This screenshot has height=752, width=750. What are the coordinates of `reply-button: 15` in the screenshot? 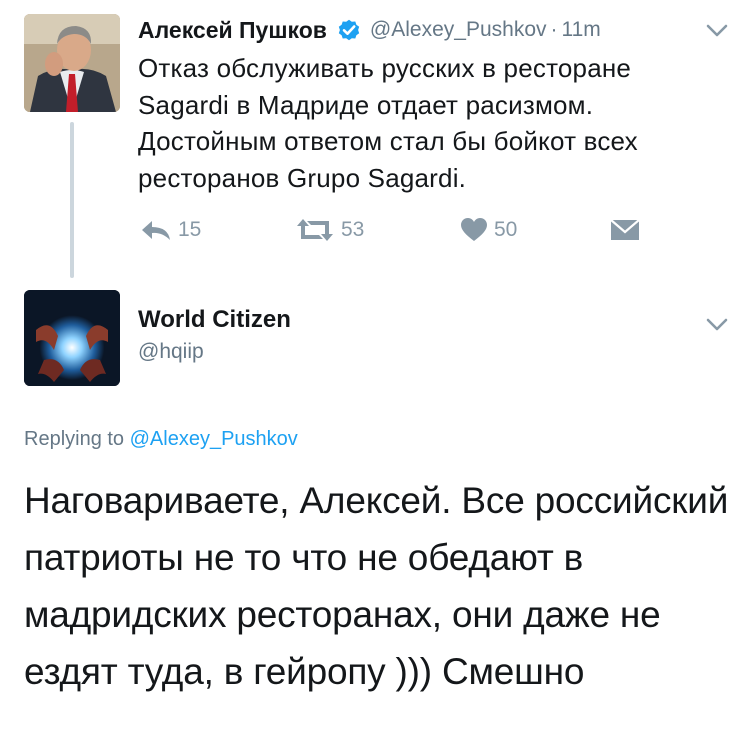 It's located at (170, 230).